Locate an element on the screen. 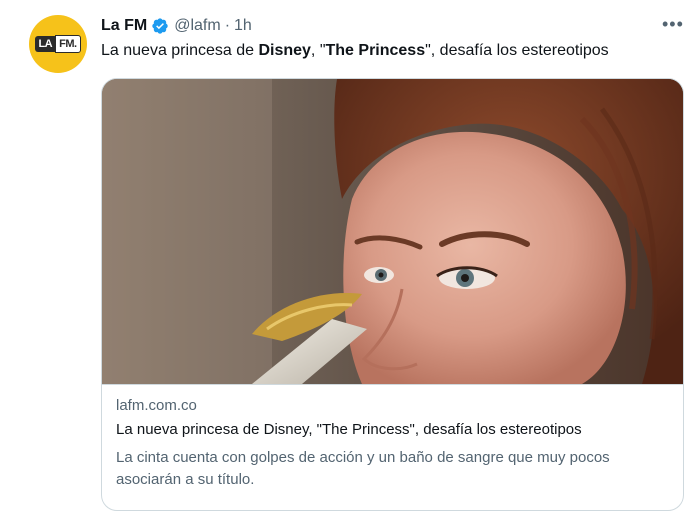  lafm-logo: LA FM. is located at coordinates (58, 44).